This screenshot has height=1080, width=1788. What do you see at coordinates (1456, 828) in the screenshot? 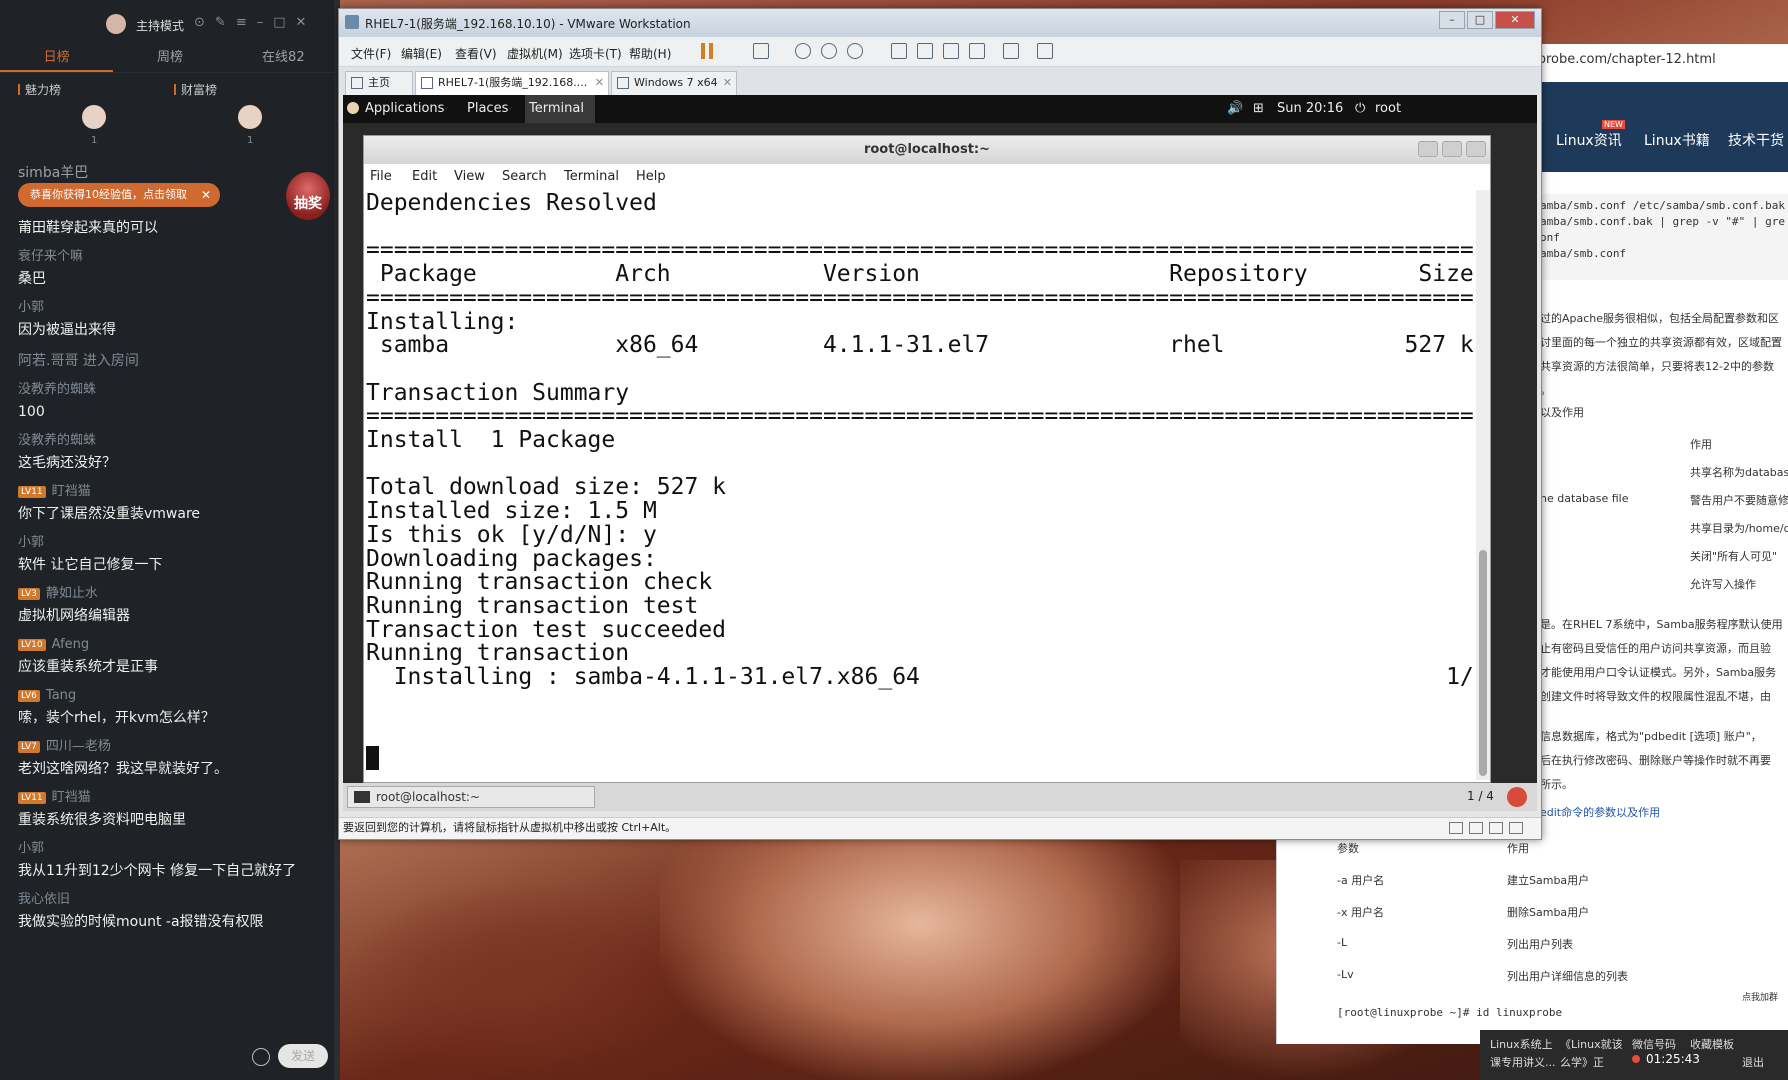
I see `hdd-icon` at bounding box center [1456, 828].